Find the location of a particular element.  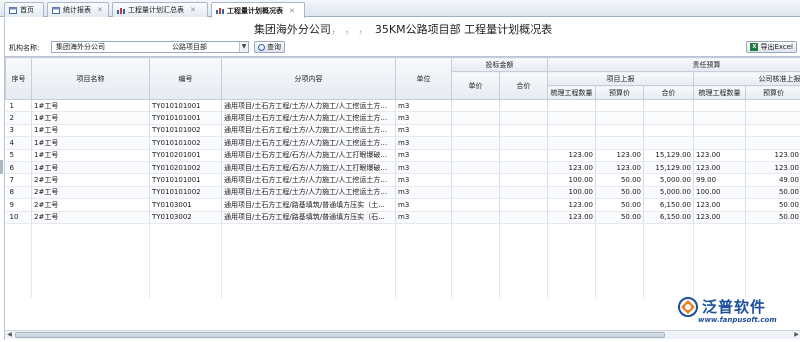

cell-seq: 1 is located at coordinates (18, 106).